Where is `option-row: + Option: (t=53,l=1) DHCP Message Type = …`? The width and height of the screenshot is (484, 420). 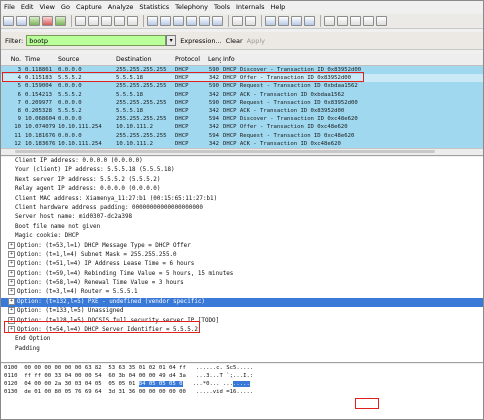 option-row: + Option: (t=53,l=1) DHCP Message Type = … is located at coordinates (242, 246).